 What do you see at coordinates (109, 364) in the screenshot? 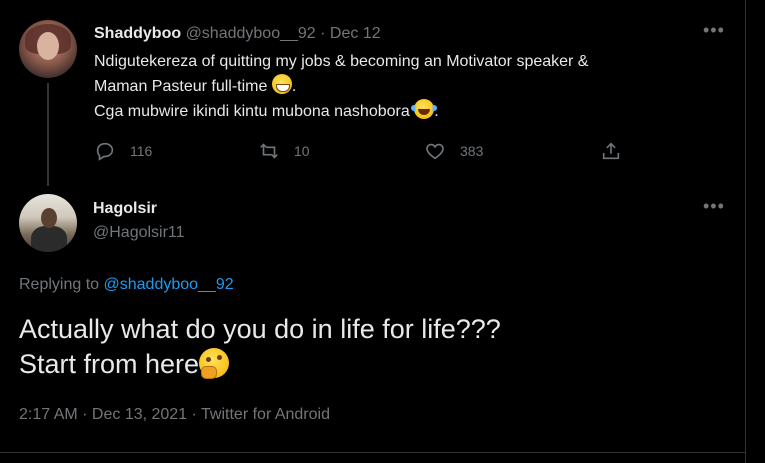
I see `tweet-text-segment: Start from here` at bounding box center [109, 364].